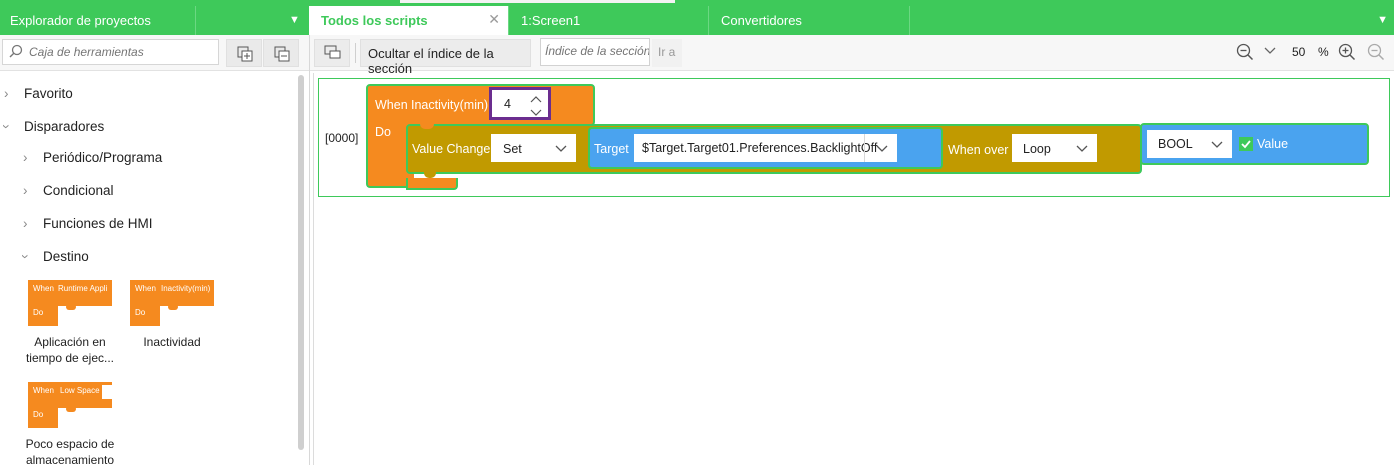 Image resolution: width=1394 pixels, height=468 pixels. What do you see at coordinates (512, 149) in the screenshot?
I see `dropdown-value: Set` at bounding box center [512, 149].